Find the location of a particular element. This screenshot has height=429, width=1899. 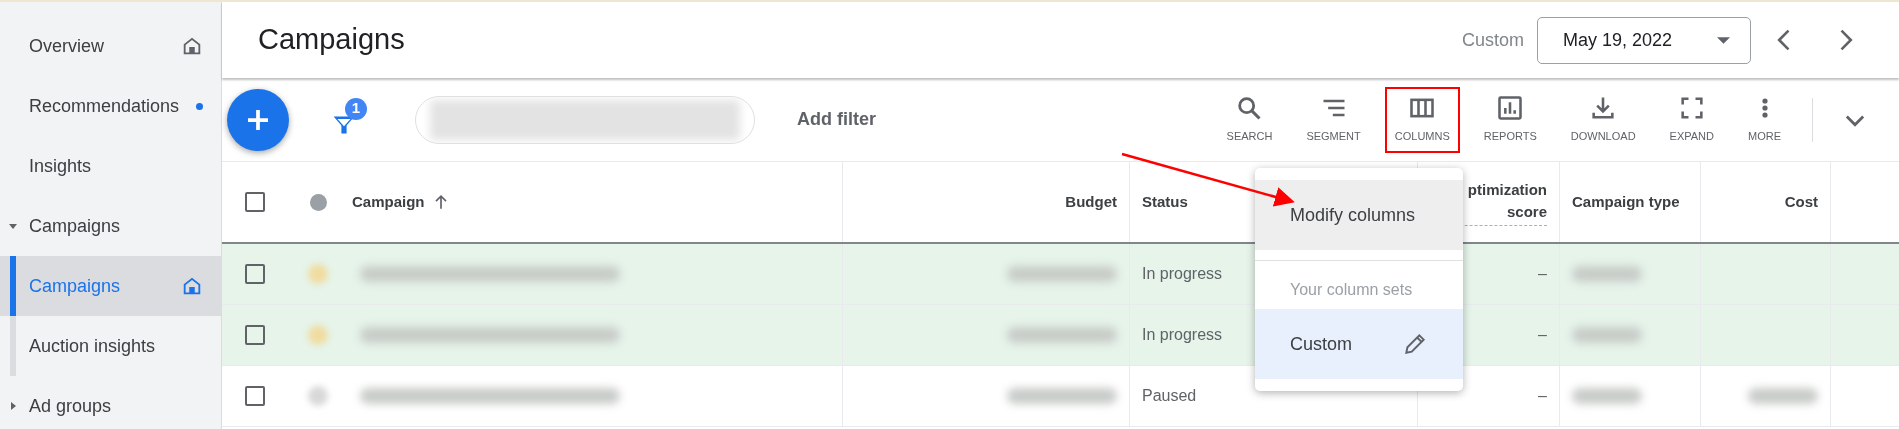

sidebar-item: Recommendations is located at coordinates (110, 106).